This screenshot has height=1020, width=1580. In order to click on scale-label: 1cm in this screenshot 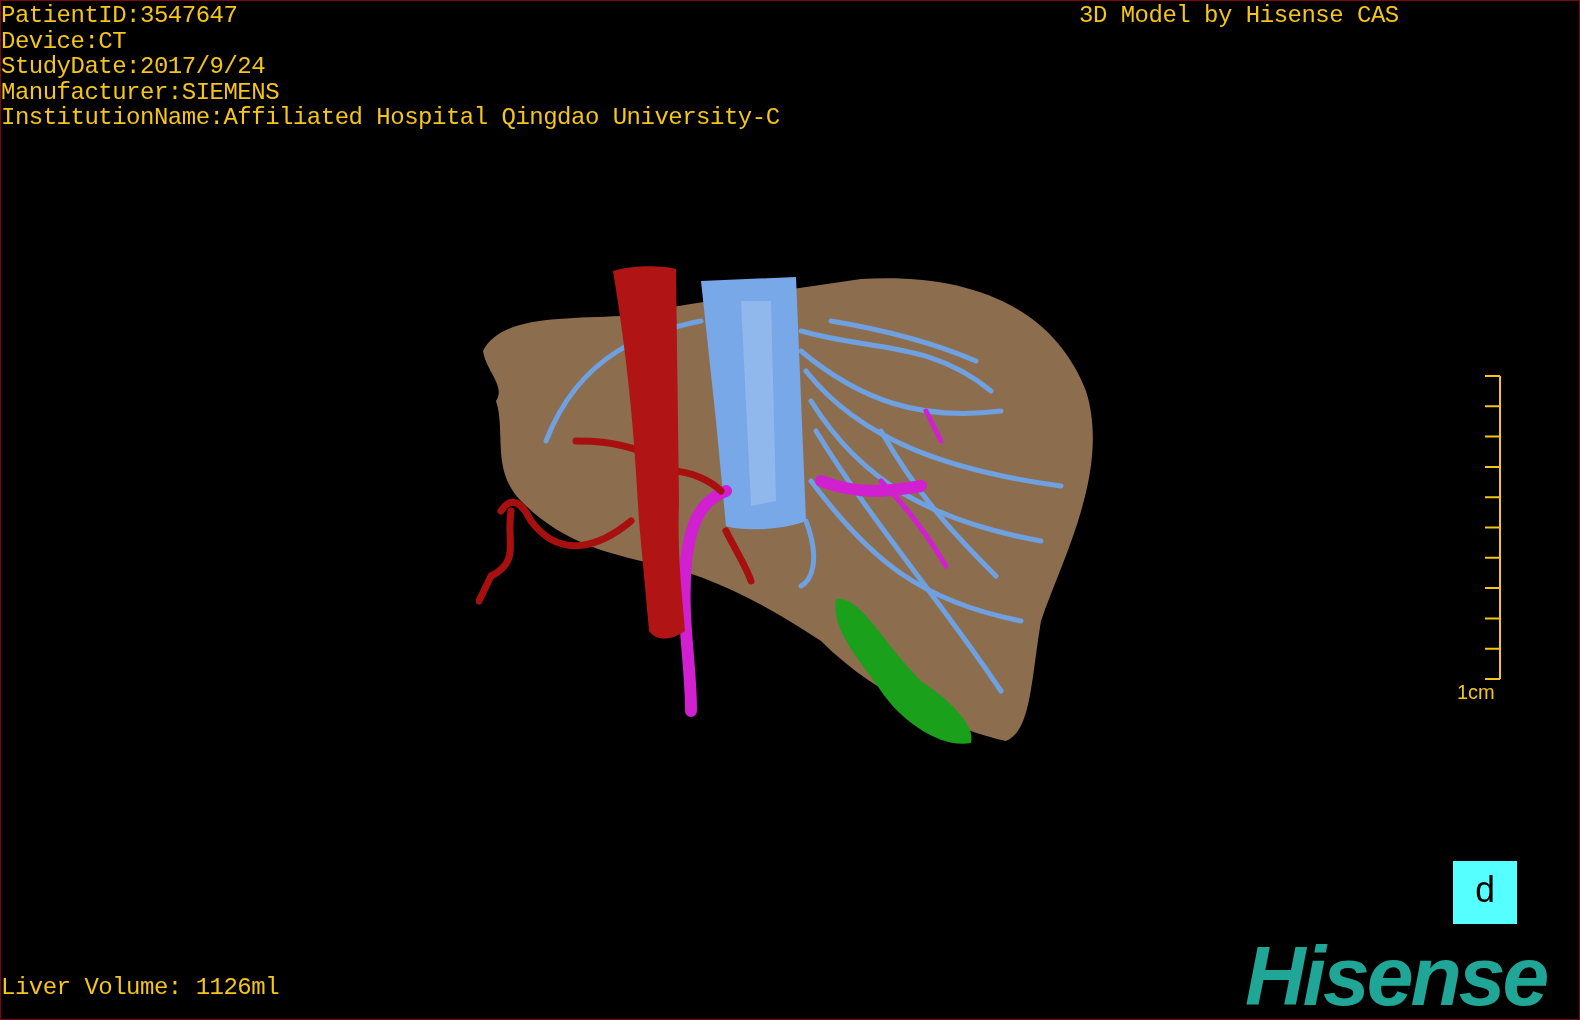, I will do `click(1476, 692)`.